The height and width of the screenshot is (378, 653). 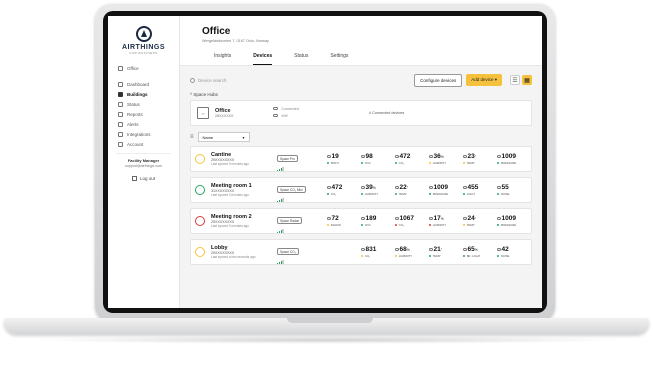 I want to click on sensor-value: 42, so click(x=512, y=250).